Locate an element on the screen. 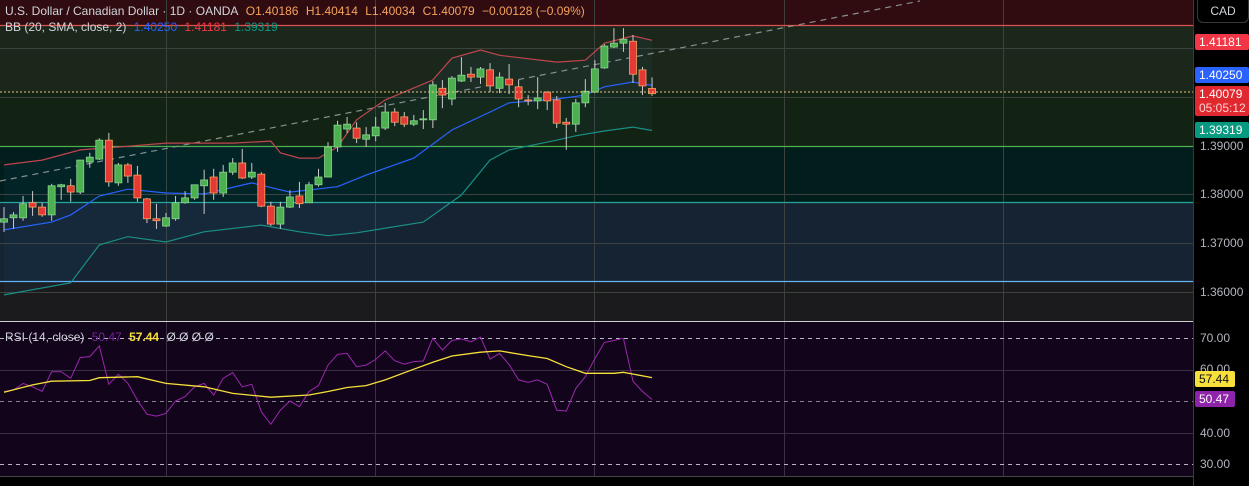  rsi-legend: RSI (14, close) 50.47 57.44 Ø Ø Ø Ø is located at coordinates (111, 337).